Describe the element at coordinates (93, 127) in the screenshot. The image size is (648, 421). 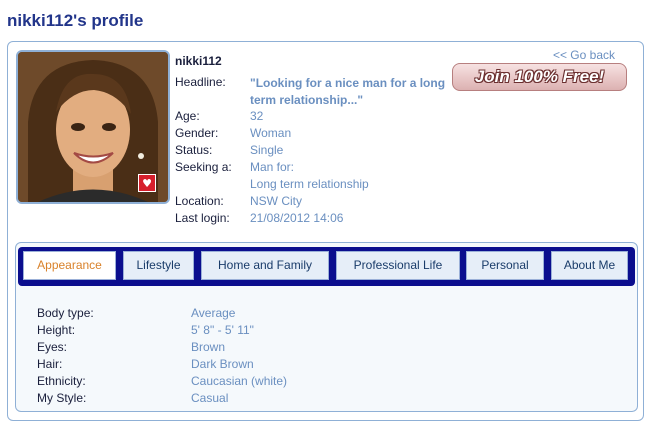
I see `profile-photo: ♥` at that location.